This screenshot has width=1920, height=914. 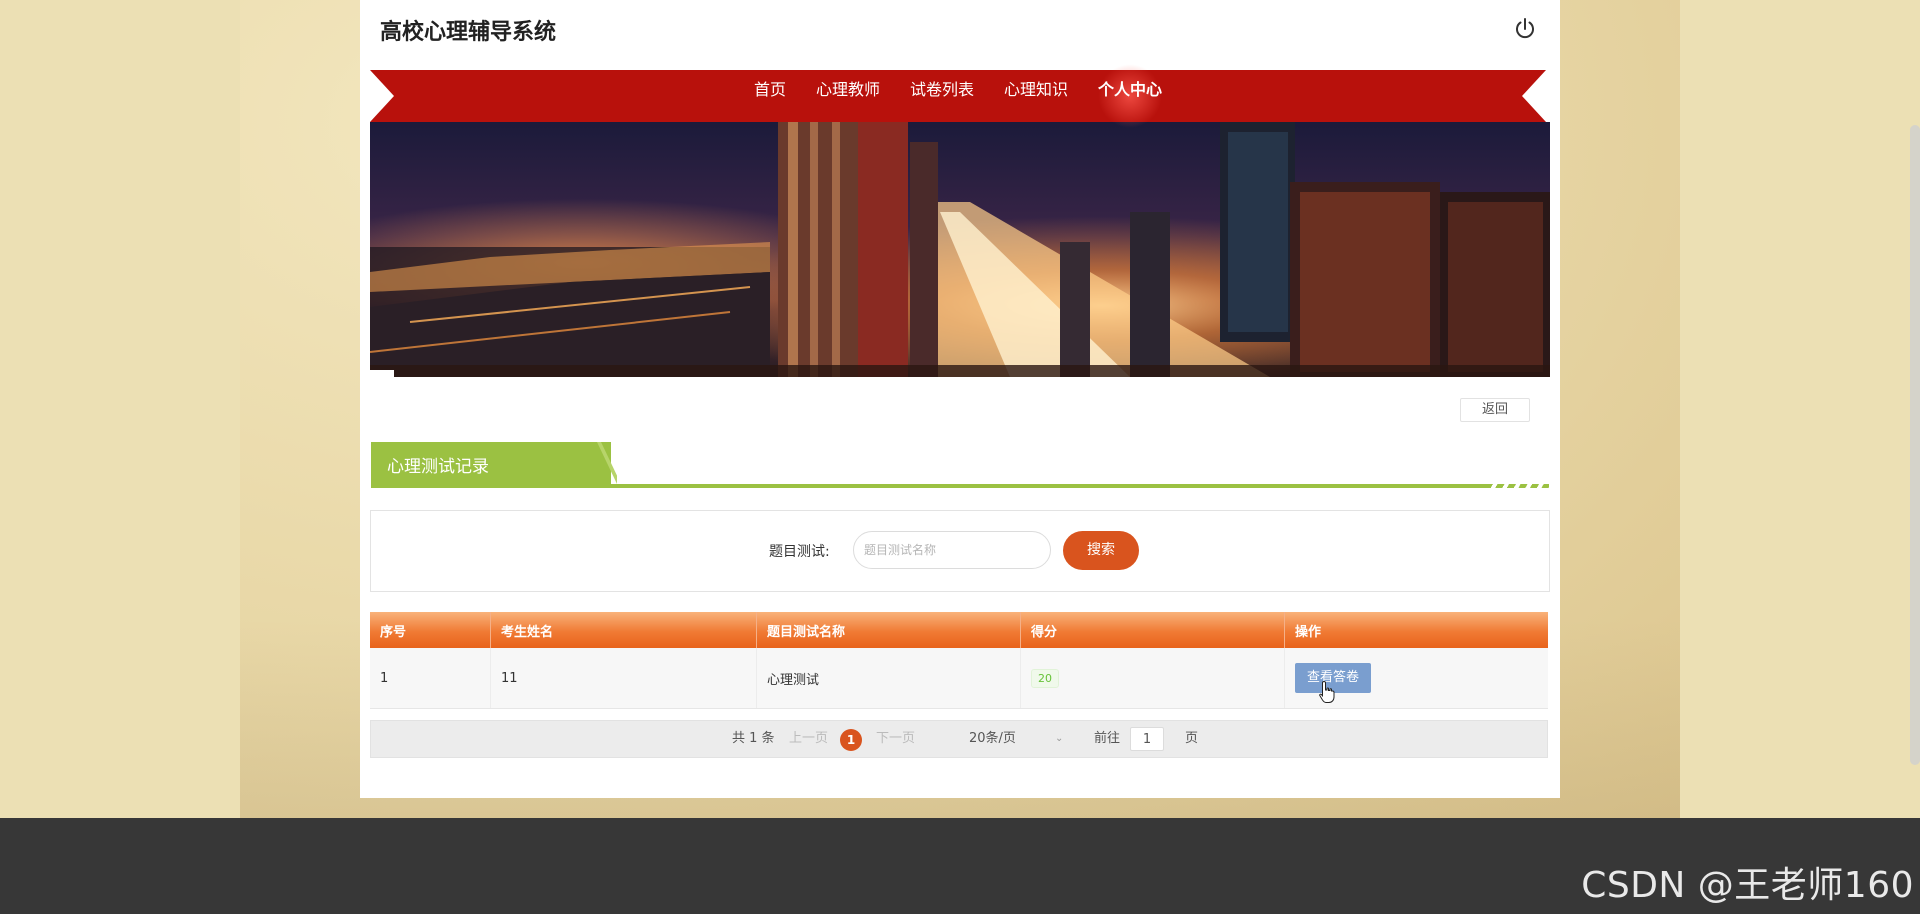 What do you see at coordinates (992, 738) in the screenshot?
I see `page-size-value: 20条/页` at bounding box center [992, 738].